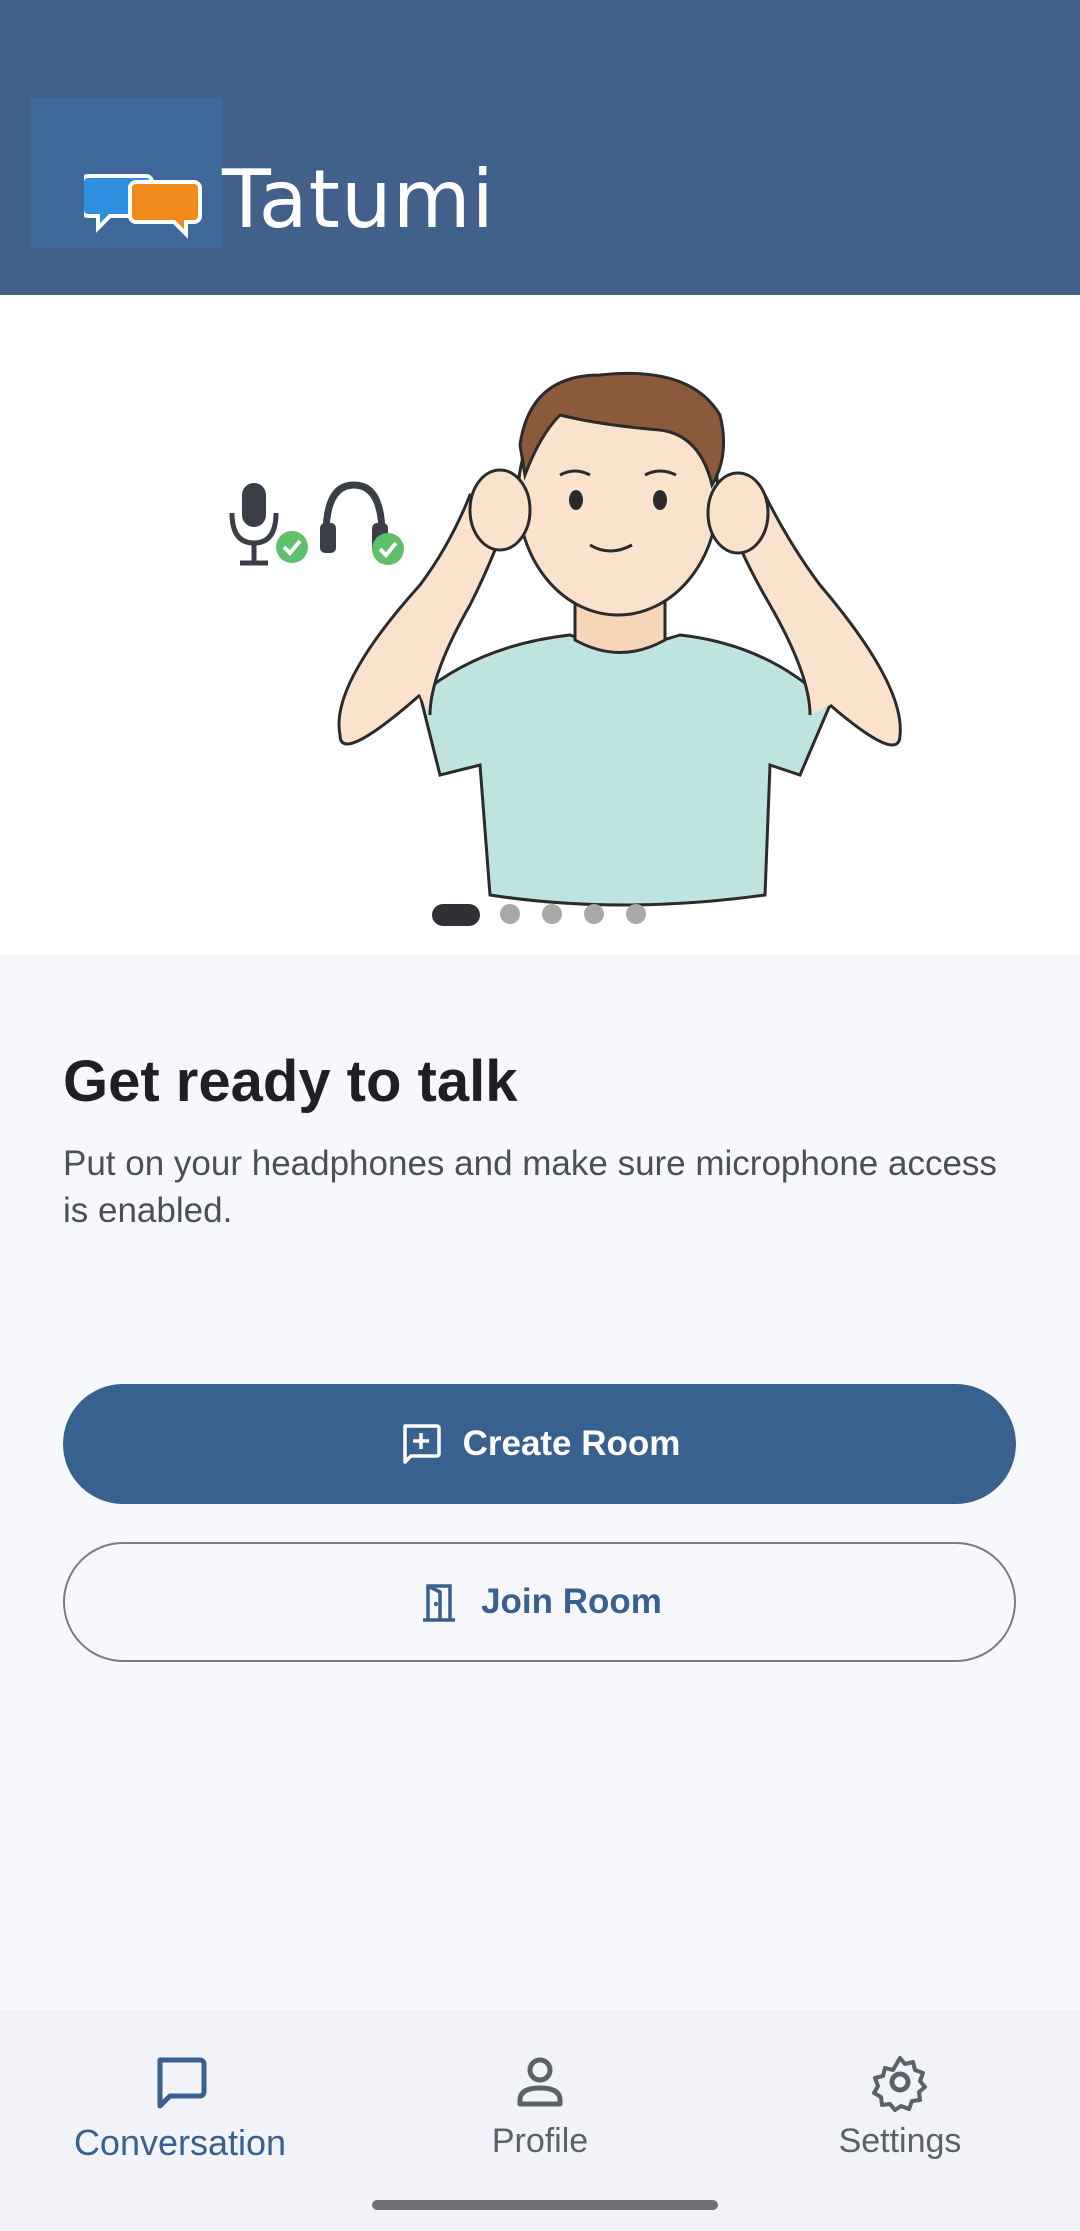  I want to click on carousel-indicator, so click(540, 914).